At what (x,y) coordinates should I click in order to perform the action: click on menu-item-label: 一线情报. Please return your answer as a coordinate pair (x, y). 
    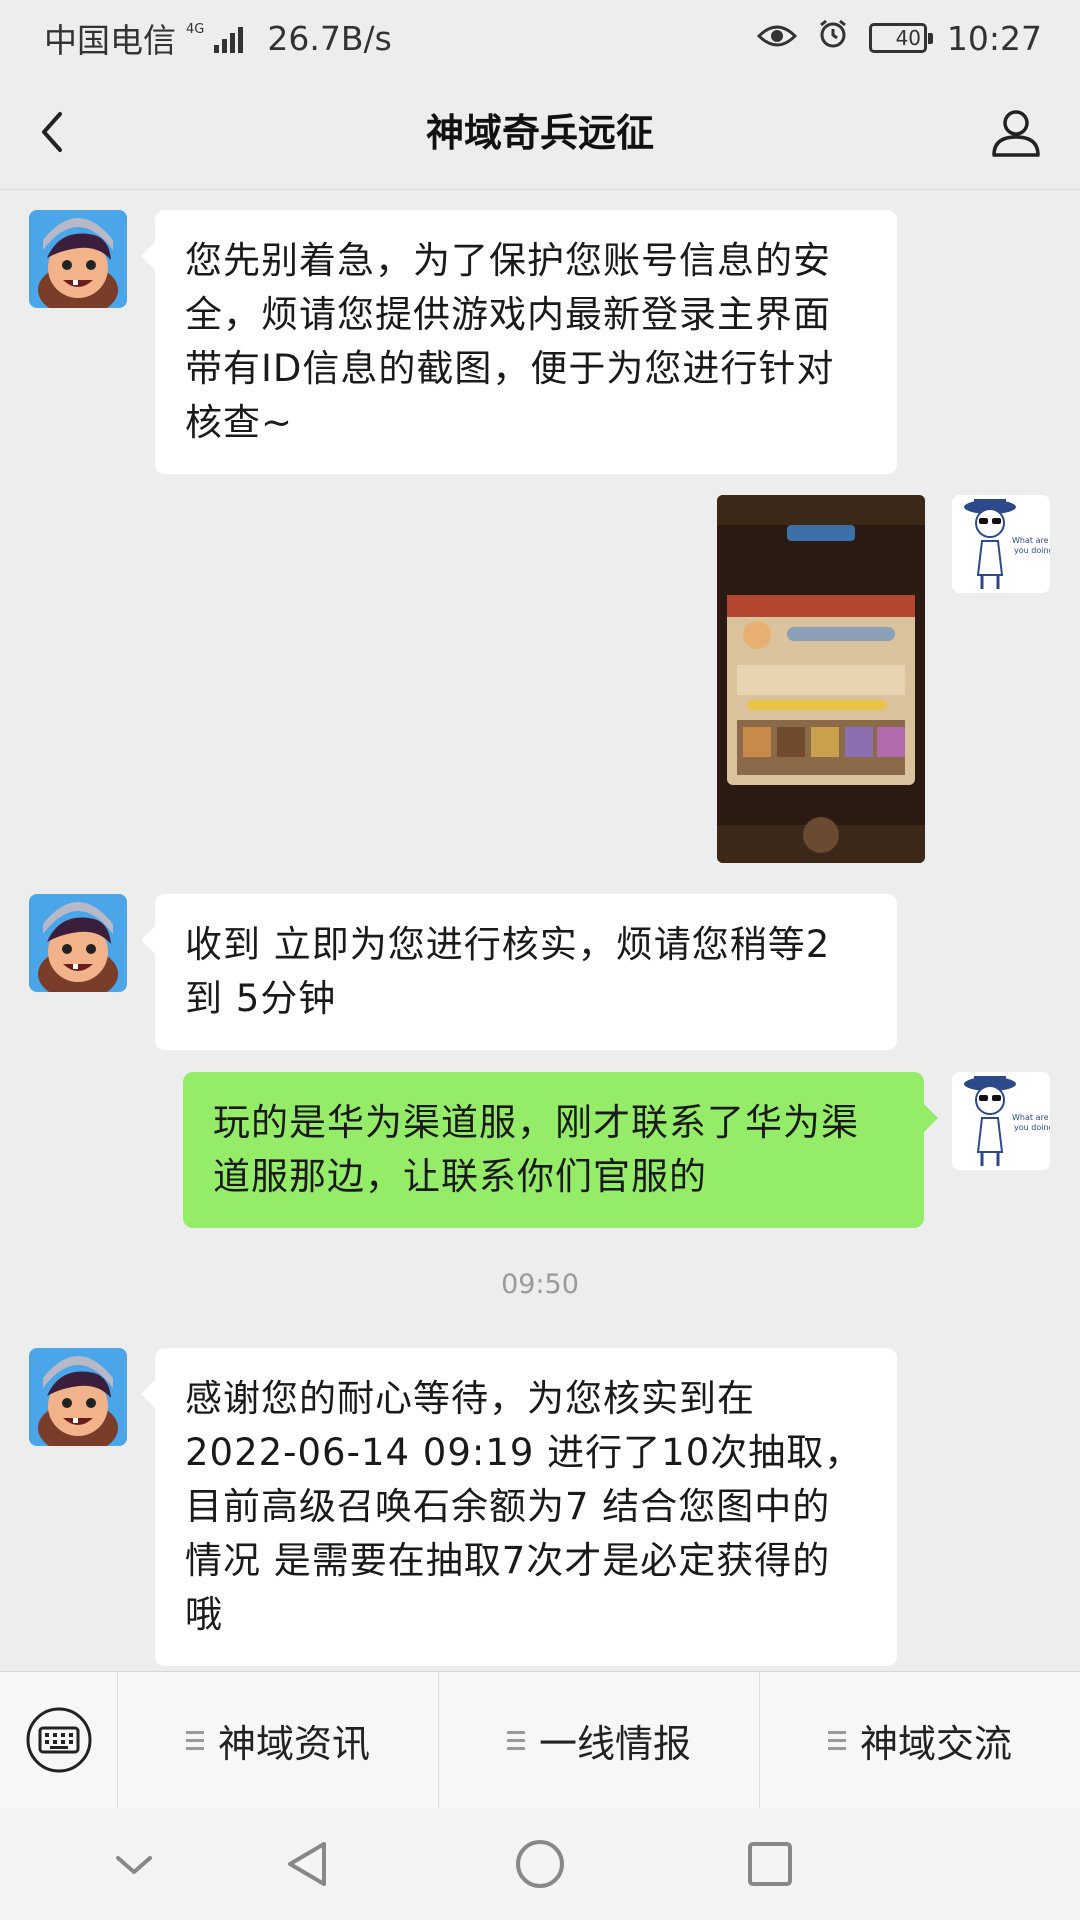
    Looking at the image, I should click on (614, 1743).